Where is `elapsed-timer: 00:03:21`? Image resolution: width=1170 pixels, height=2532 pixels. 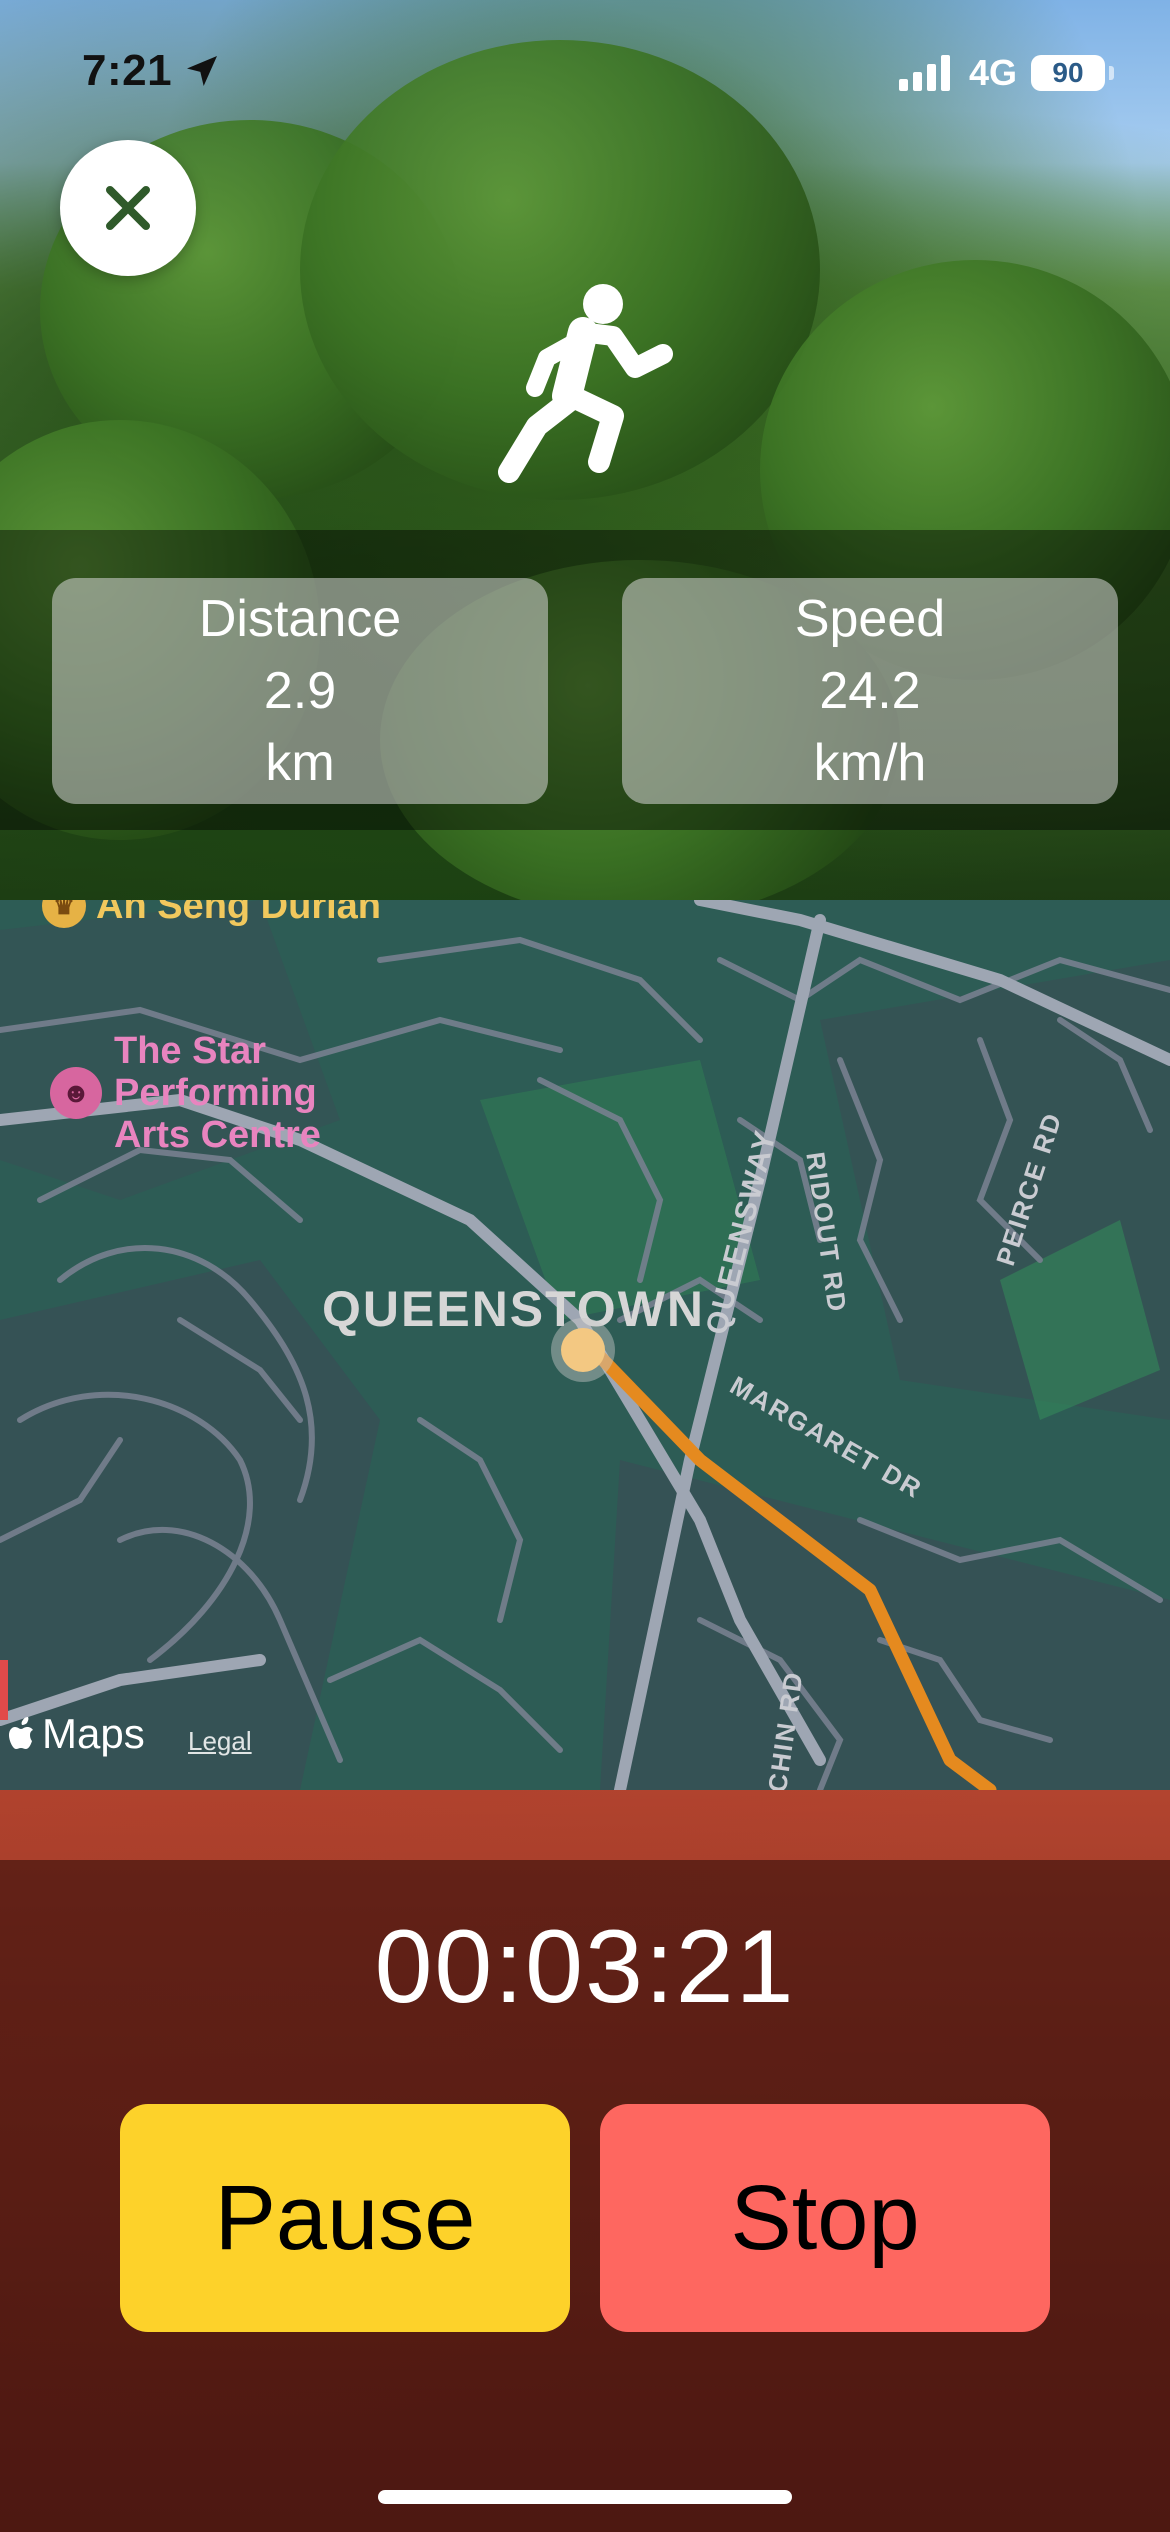 elapsed-timer: 00:03:21 is located at coordinates (585, 1967).